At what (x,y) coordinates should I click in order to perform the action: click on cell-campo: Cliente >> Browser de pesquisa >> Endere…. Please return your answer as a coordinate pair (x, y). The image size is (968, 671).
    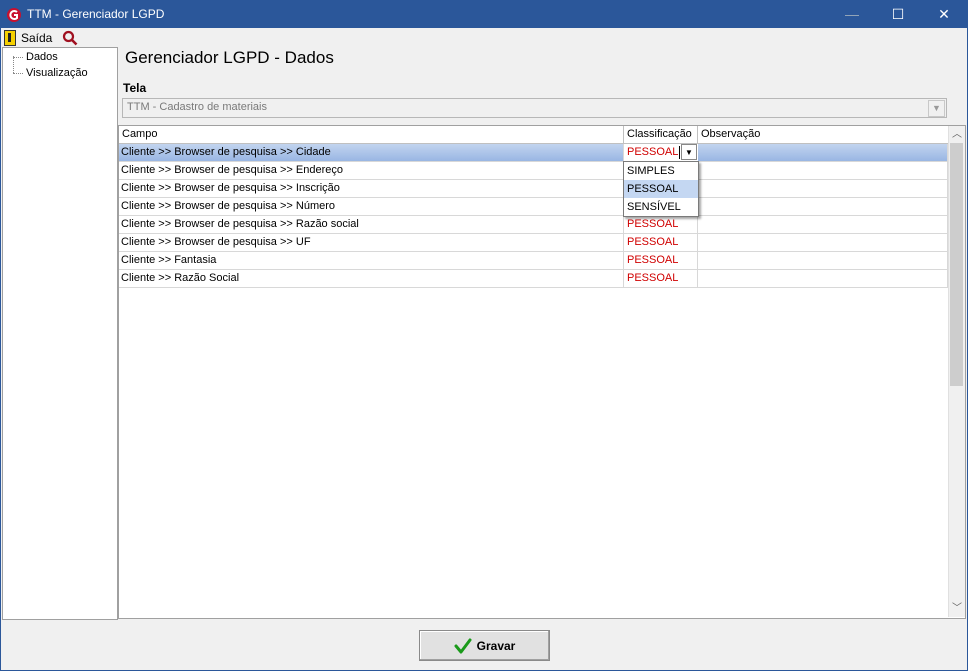
    Looking at the image, I should click on (371, 170).